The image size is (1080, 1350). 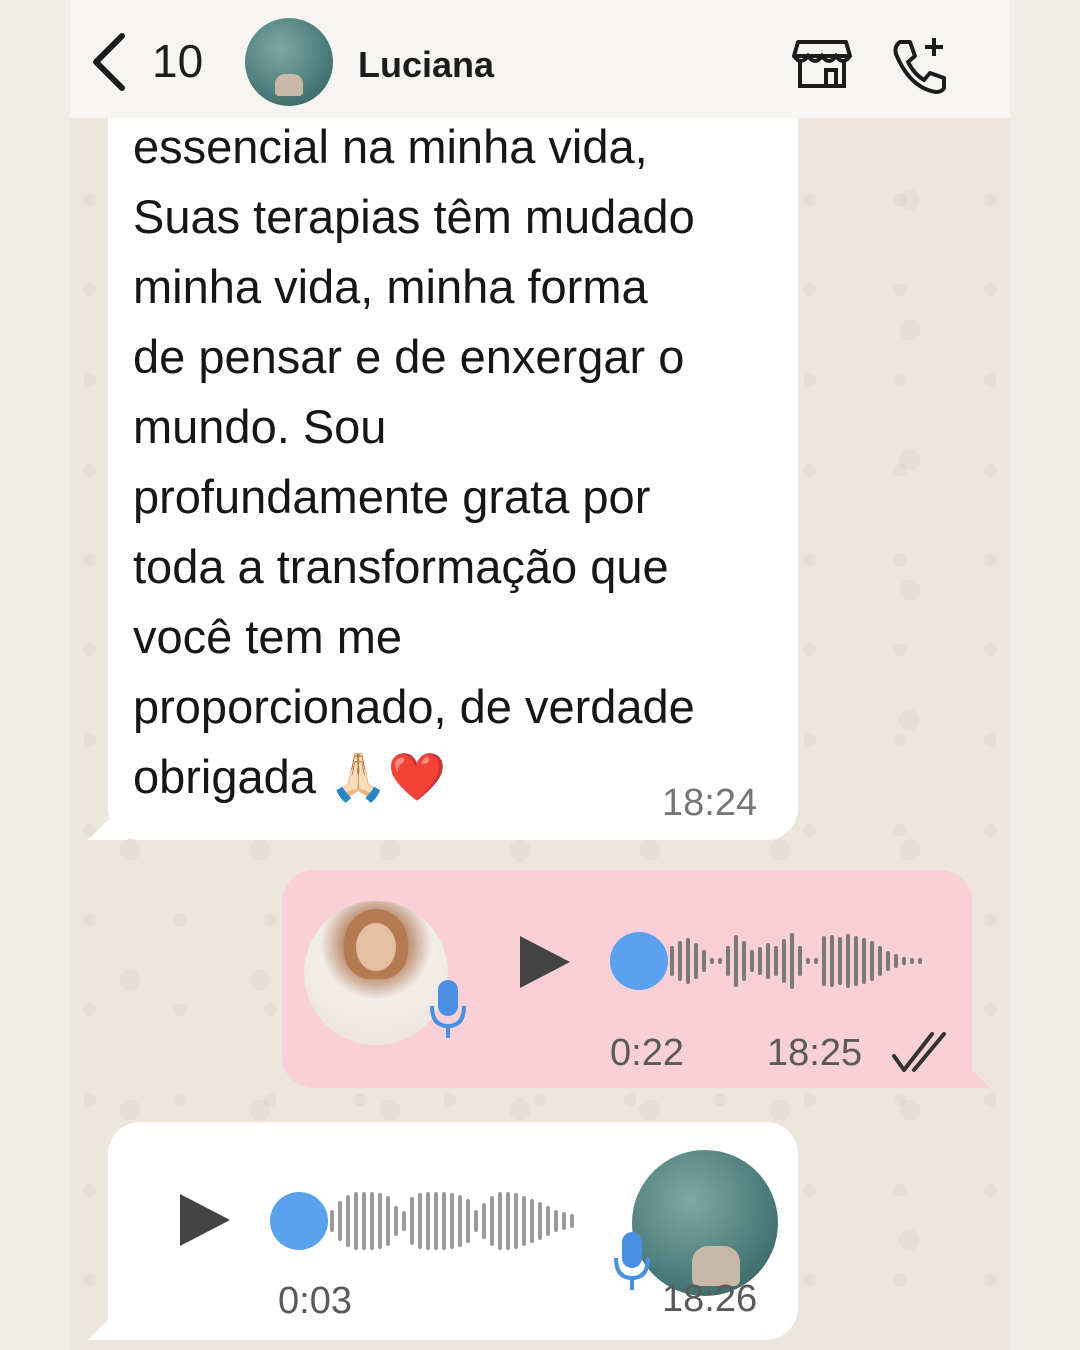 I want to click on message-line: você tem me, so click(x=268, y=636).